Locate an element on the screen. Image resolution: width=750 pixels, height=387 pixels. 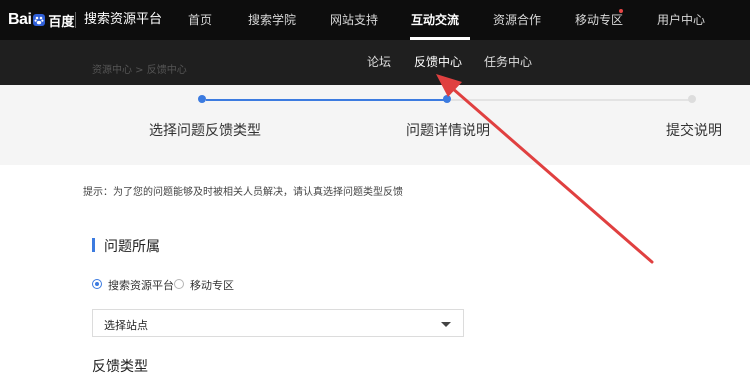
sub-navigation-bar: 资源中心 > 反馈中心 论坛 反馈中心 任务中心 is located at coordinates (375, 62).